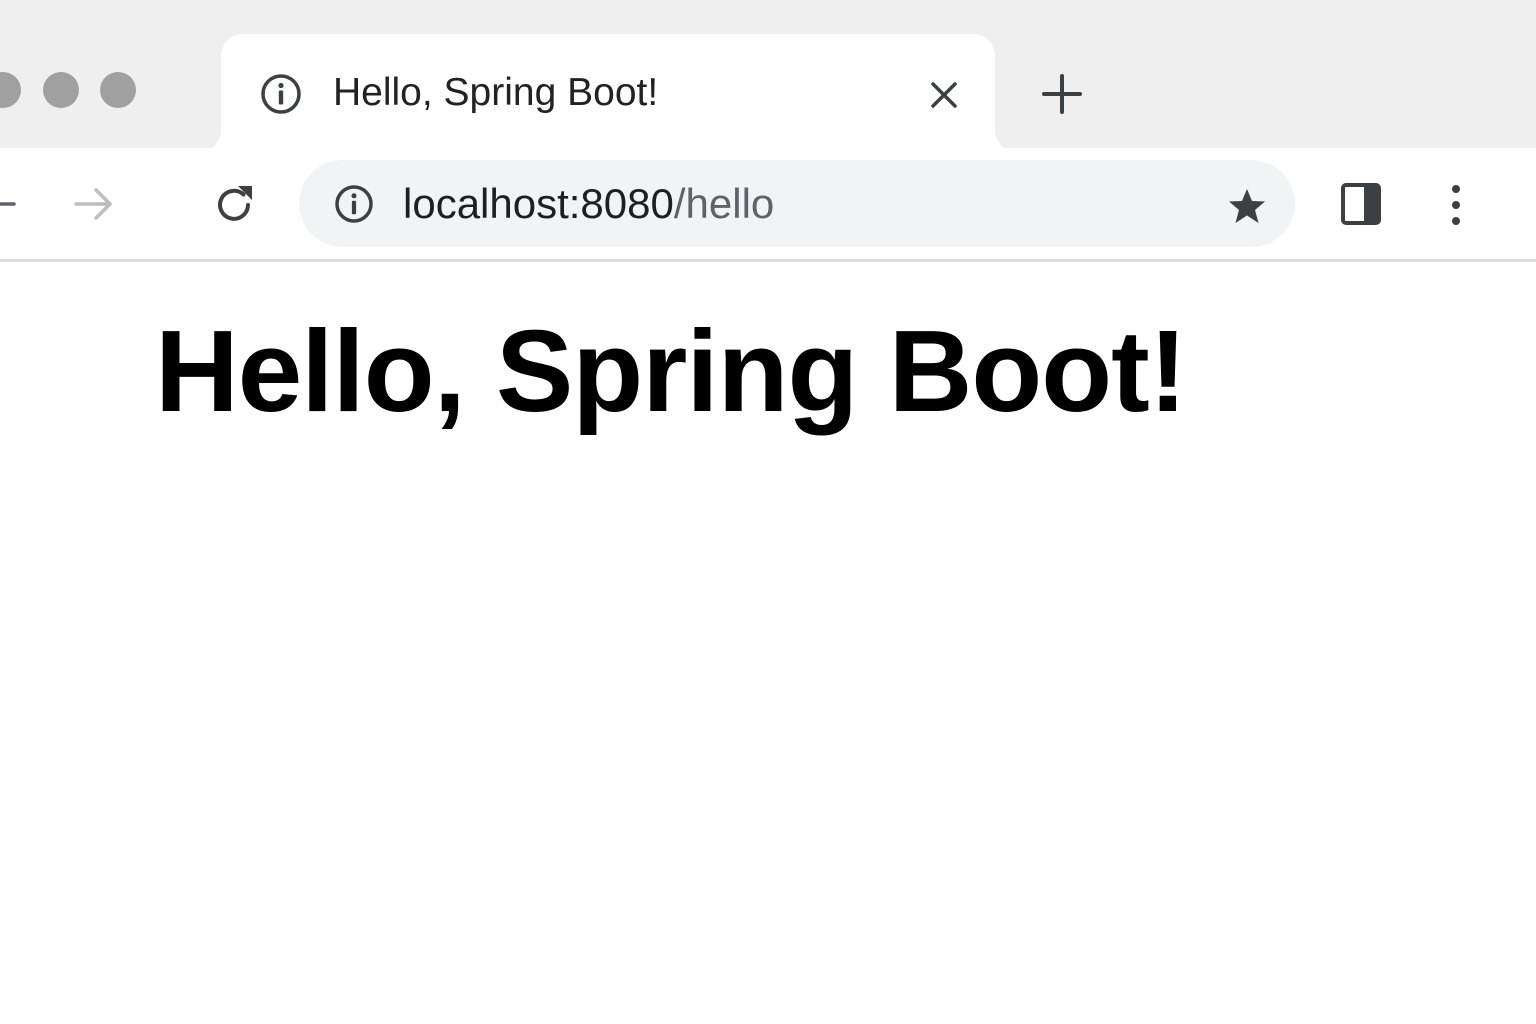  I want to click on url-text: localhost:8080/hello, so click(588, 204).